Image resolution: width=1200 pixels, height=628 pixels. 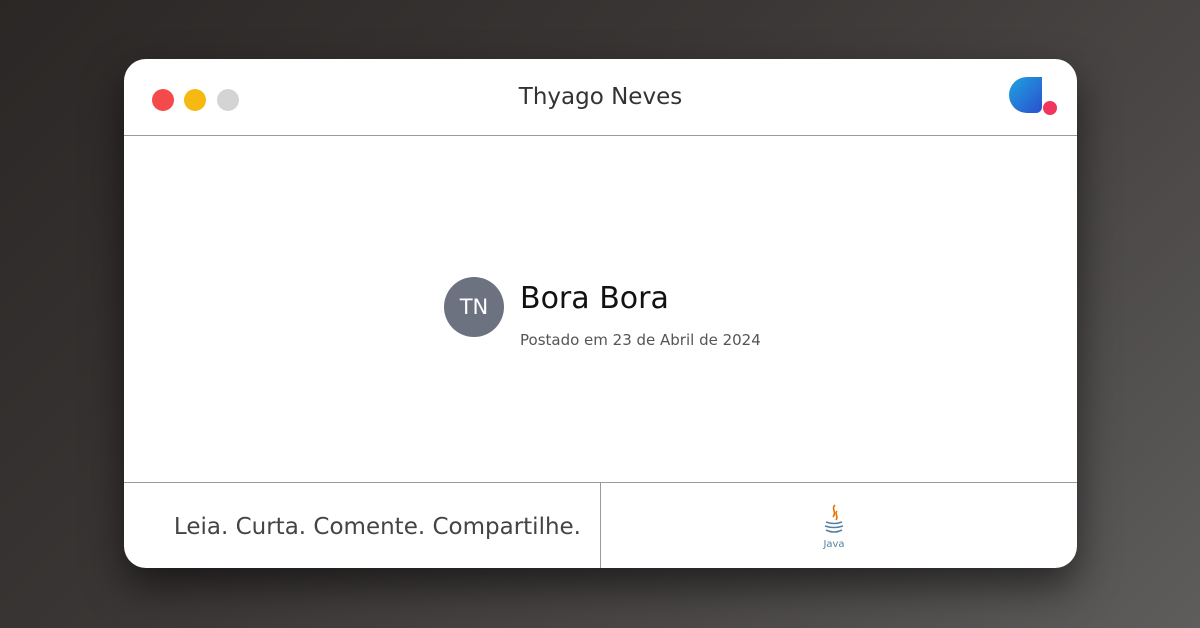 What do you see at coordinates (833, 544) in the screenshot?
I see `java-label: Java` at bounding box center [833, 544].